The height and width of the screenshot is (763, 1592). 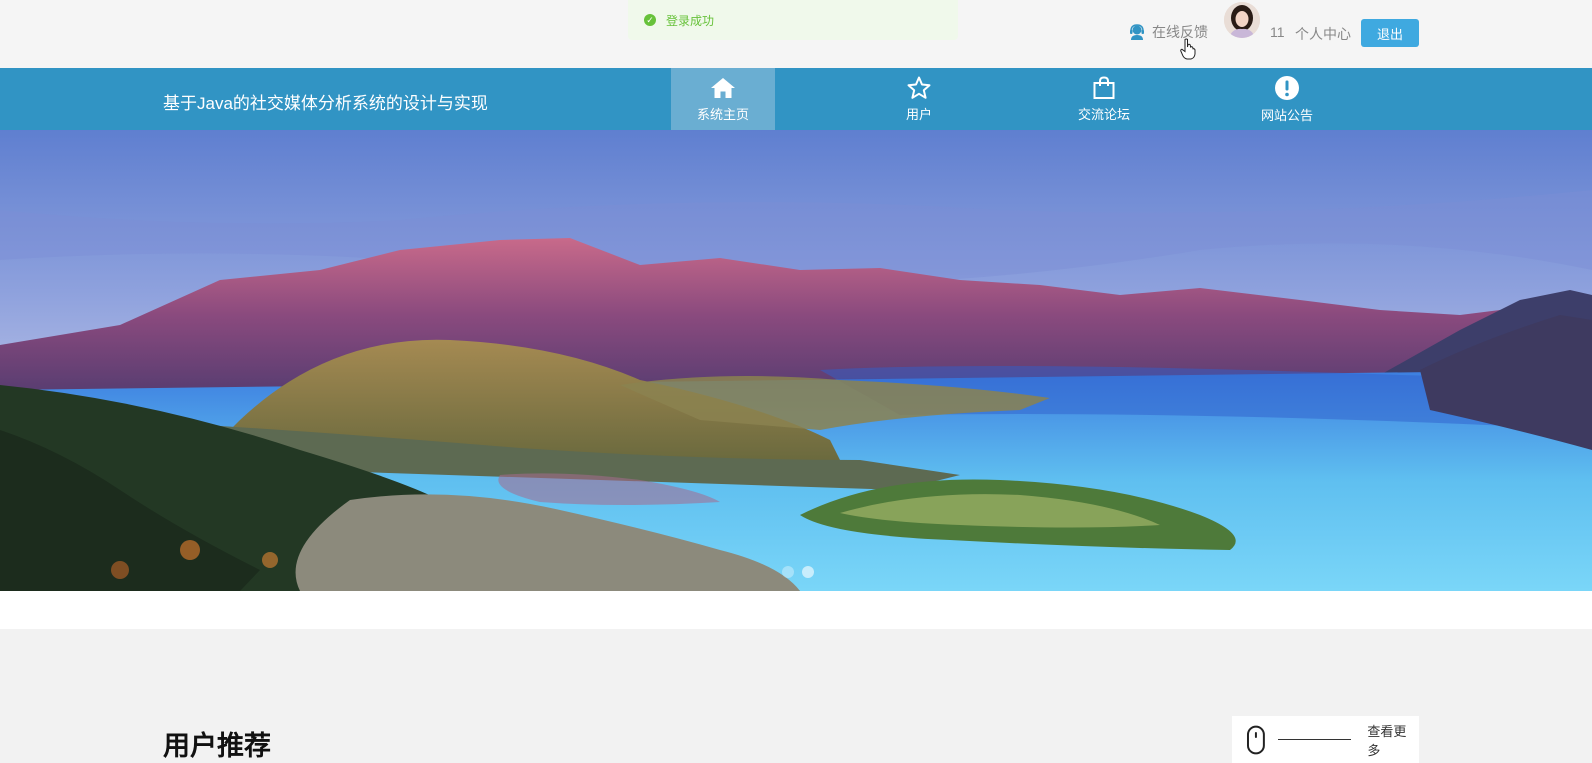 I want to click on view-more-label: 查看更多, so click(x=1387, y=740).